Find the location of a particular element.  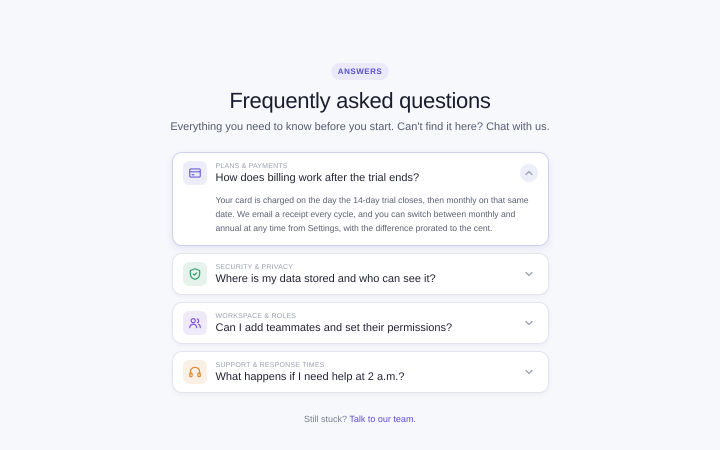

page-subtitle: Everything you need to know before you start. Can't find it here? Chat with us. is located at coordinates (360, 127).